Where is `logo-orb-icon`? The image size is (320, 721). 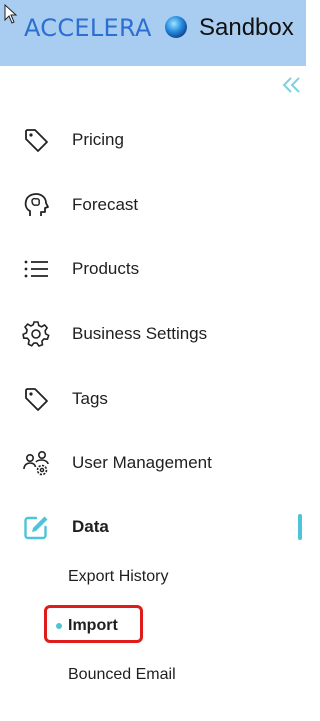 logo-orb-icon is located at coordinates (176, 27).